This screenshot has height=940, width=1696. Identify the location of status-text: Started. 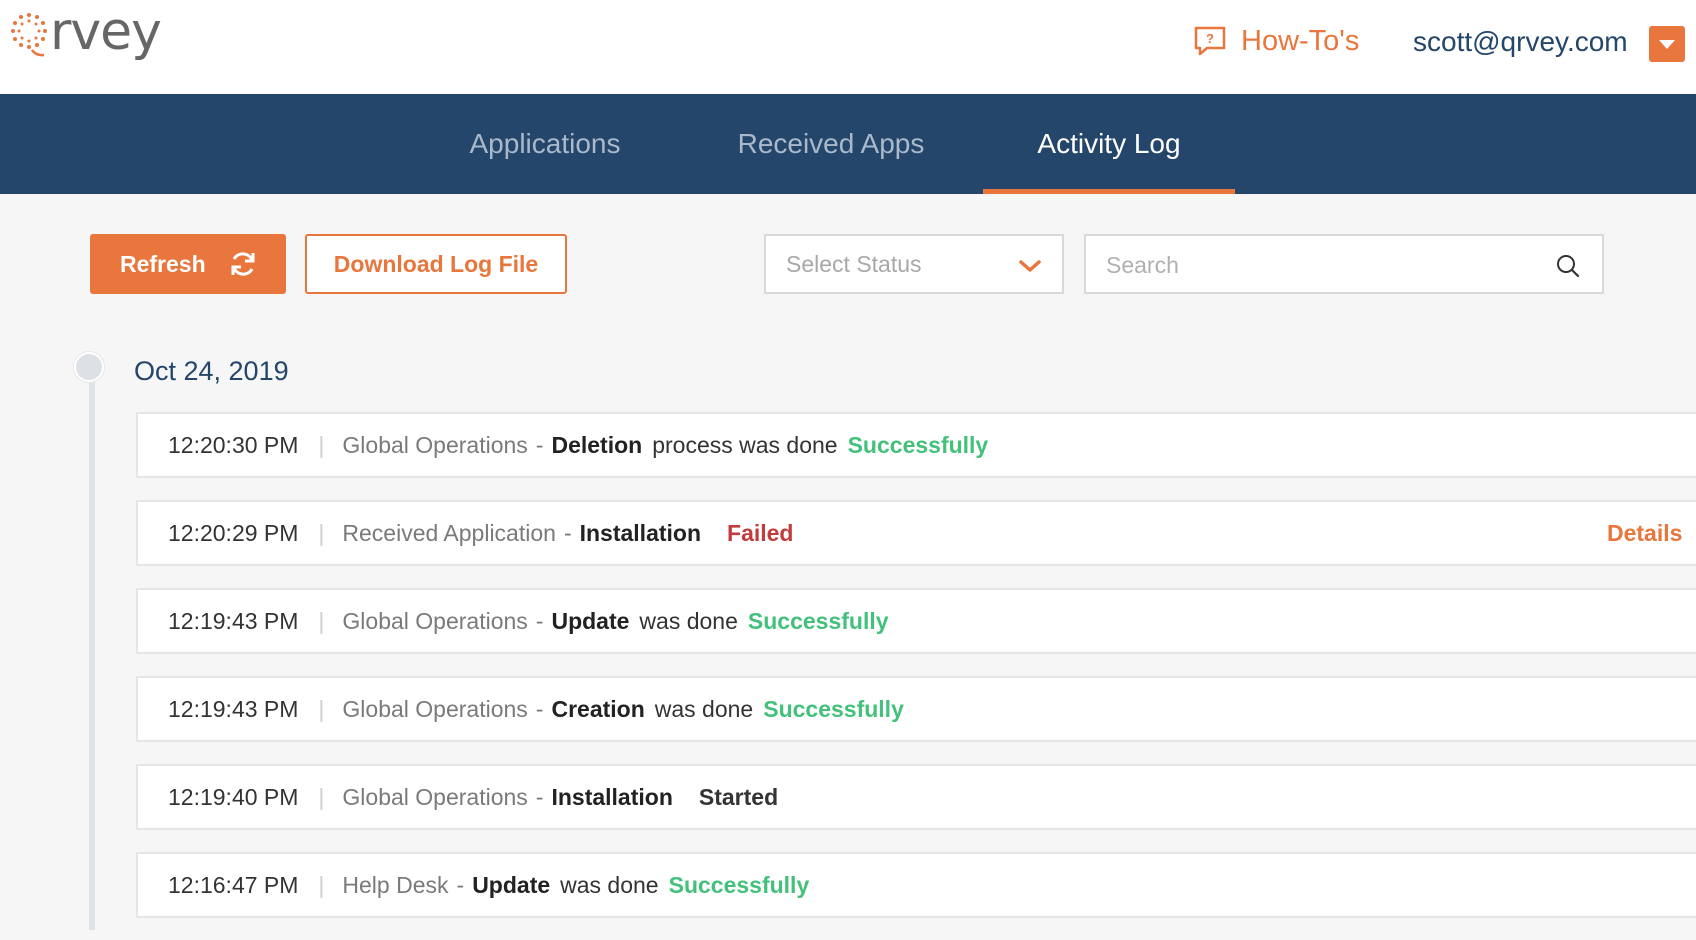
(738, 796).